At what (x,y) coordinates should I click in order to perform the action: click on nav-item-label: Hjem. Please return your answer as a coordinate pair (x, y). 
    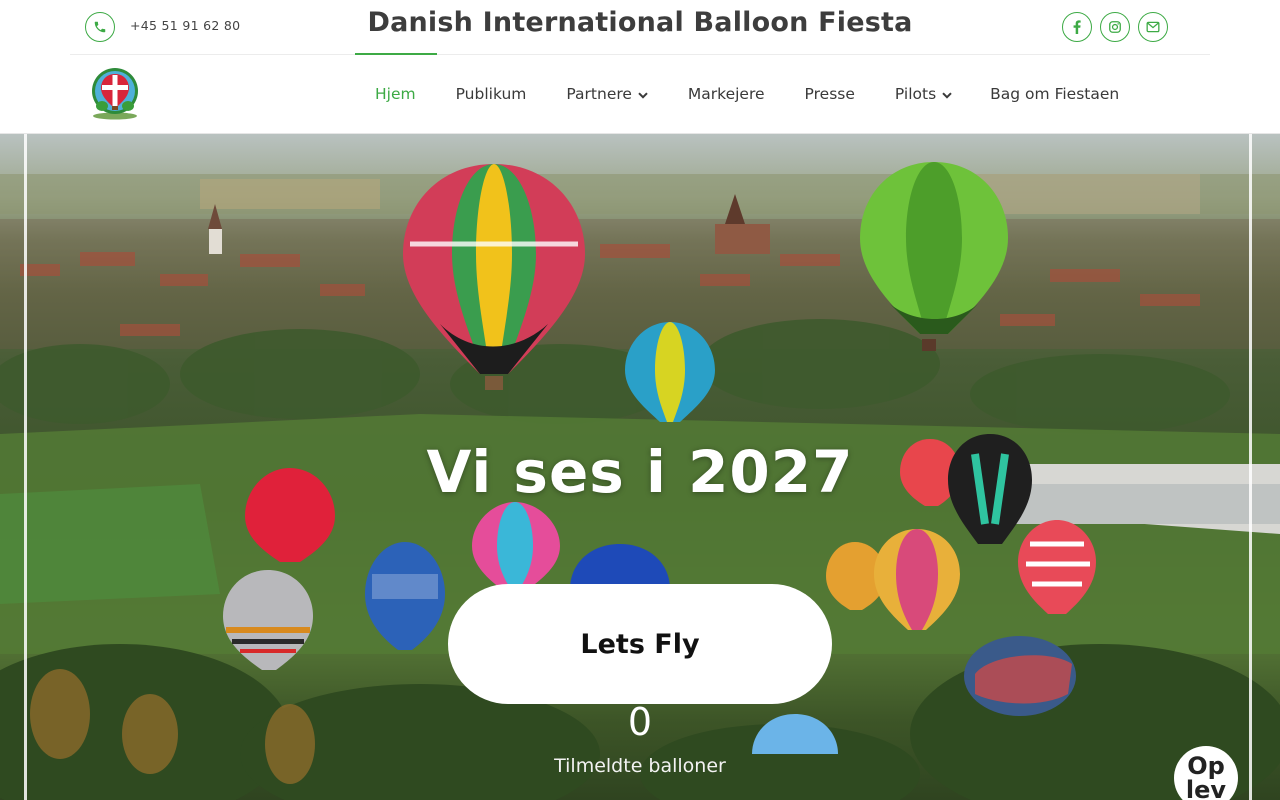
    Looking at the image, I should click on (395, 94).